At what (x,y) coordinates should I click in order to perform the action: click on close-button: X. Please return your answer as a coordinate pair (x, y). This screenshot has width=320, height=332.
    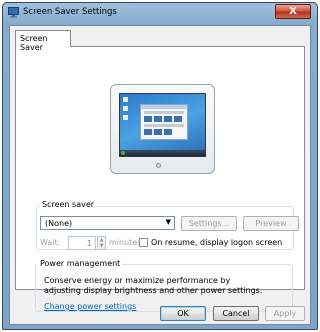
    Looking at the image, I should click on (293, 11).